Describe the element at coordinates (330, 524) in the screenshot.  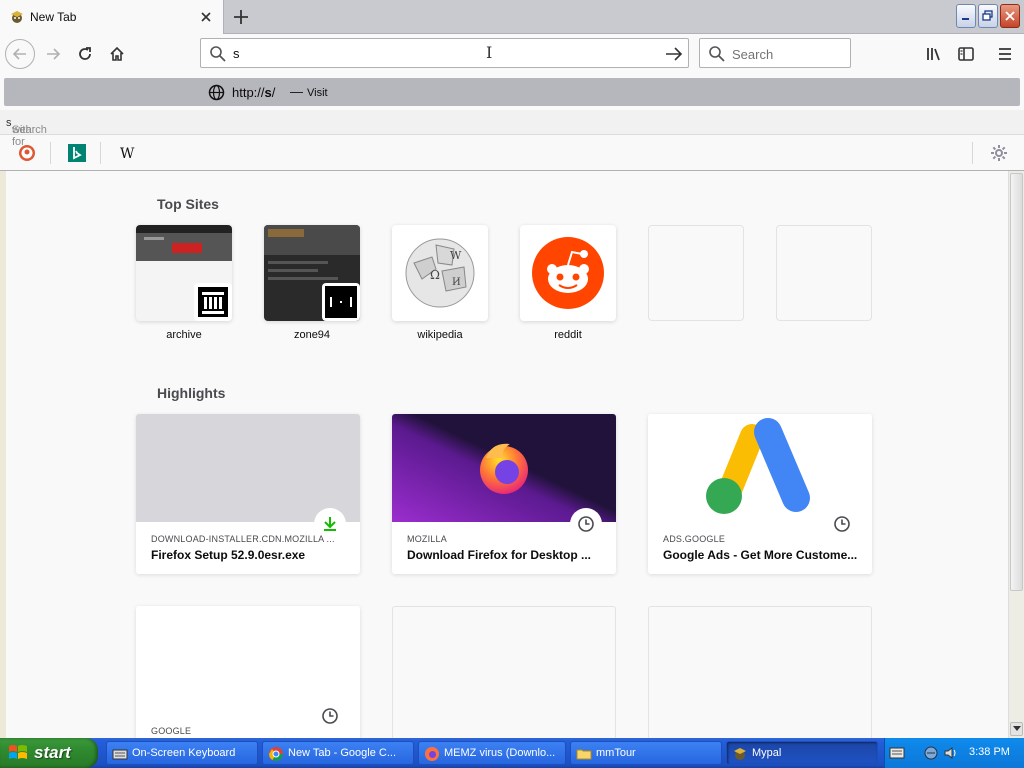
I see `download-icon` at that location.